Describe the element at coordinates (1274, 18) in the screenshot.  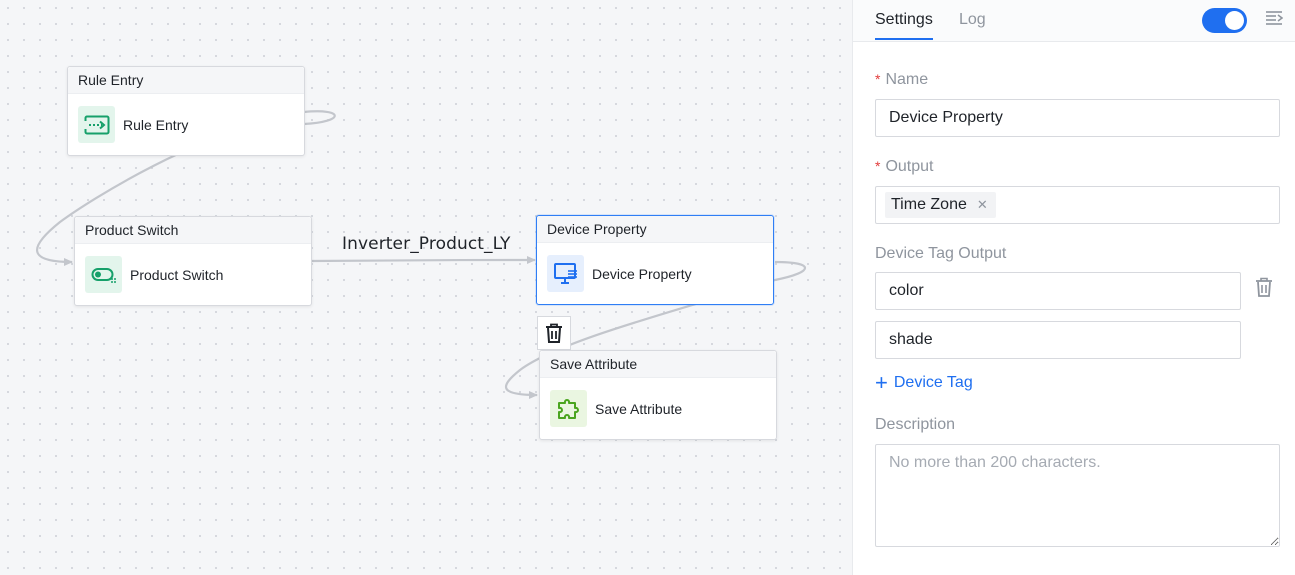
I see `collapse-panel-icon` at that location.